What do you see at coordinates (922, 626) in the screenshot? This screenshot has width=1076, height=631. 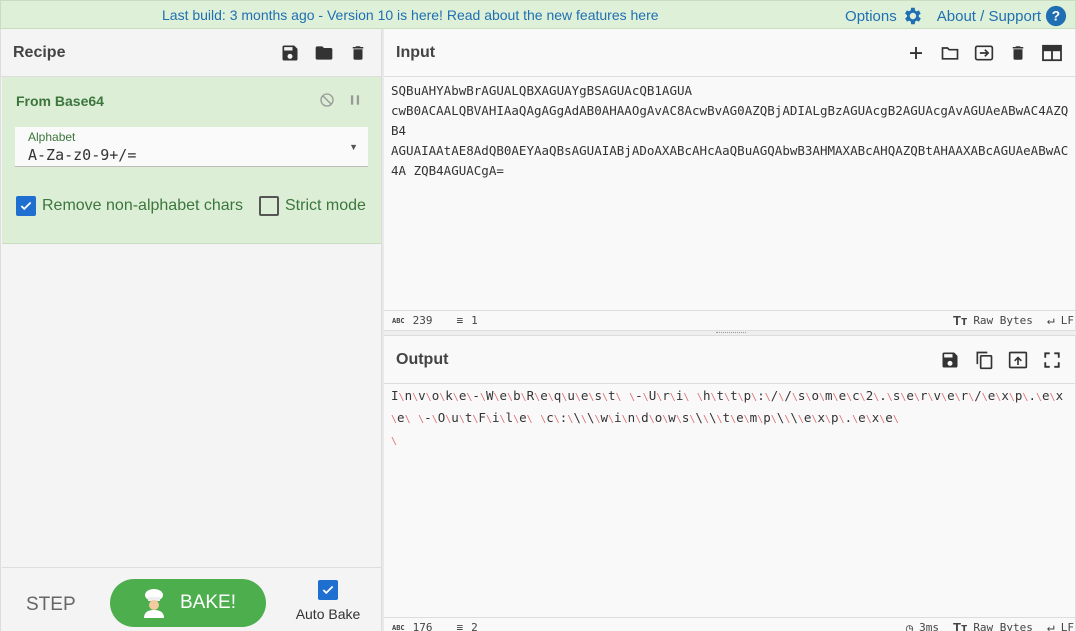 I see `bake-time: ◷ 3ms` at bounding box center [922, 626].